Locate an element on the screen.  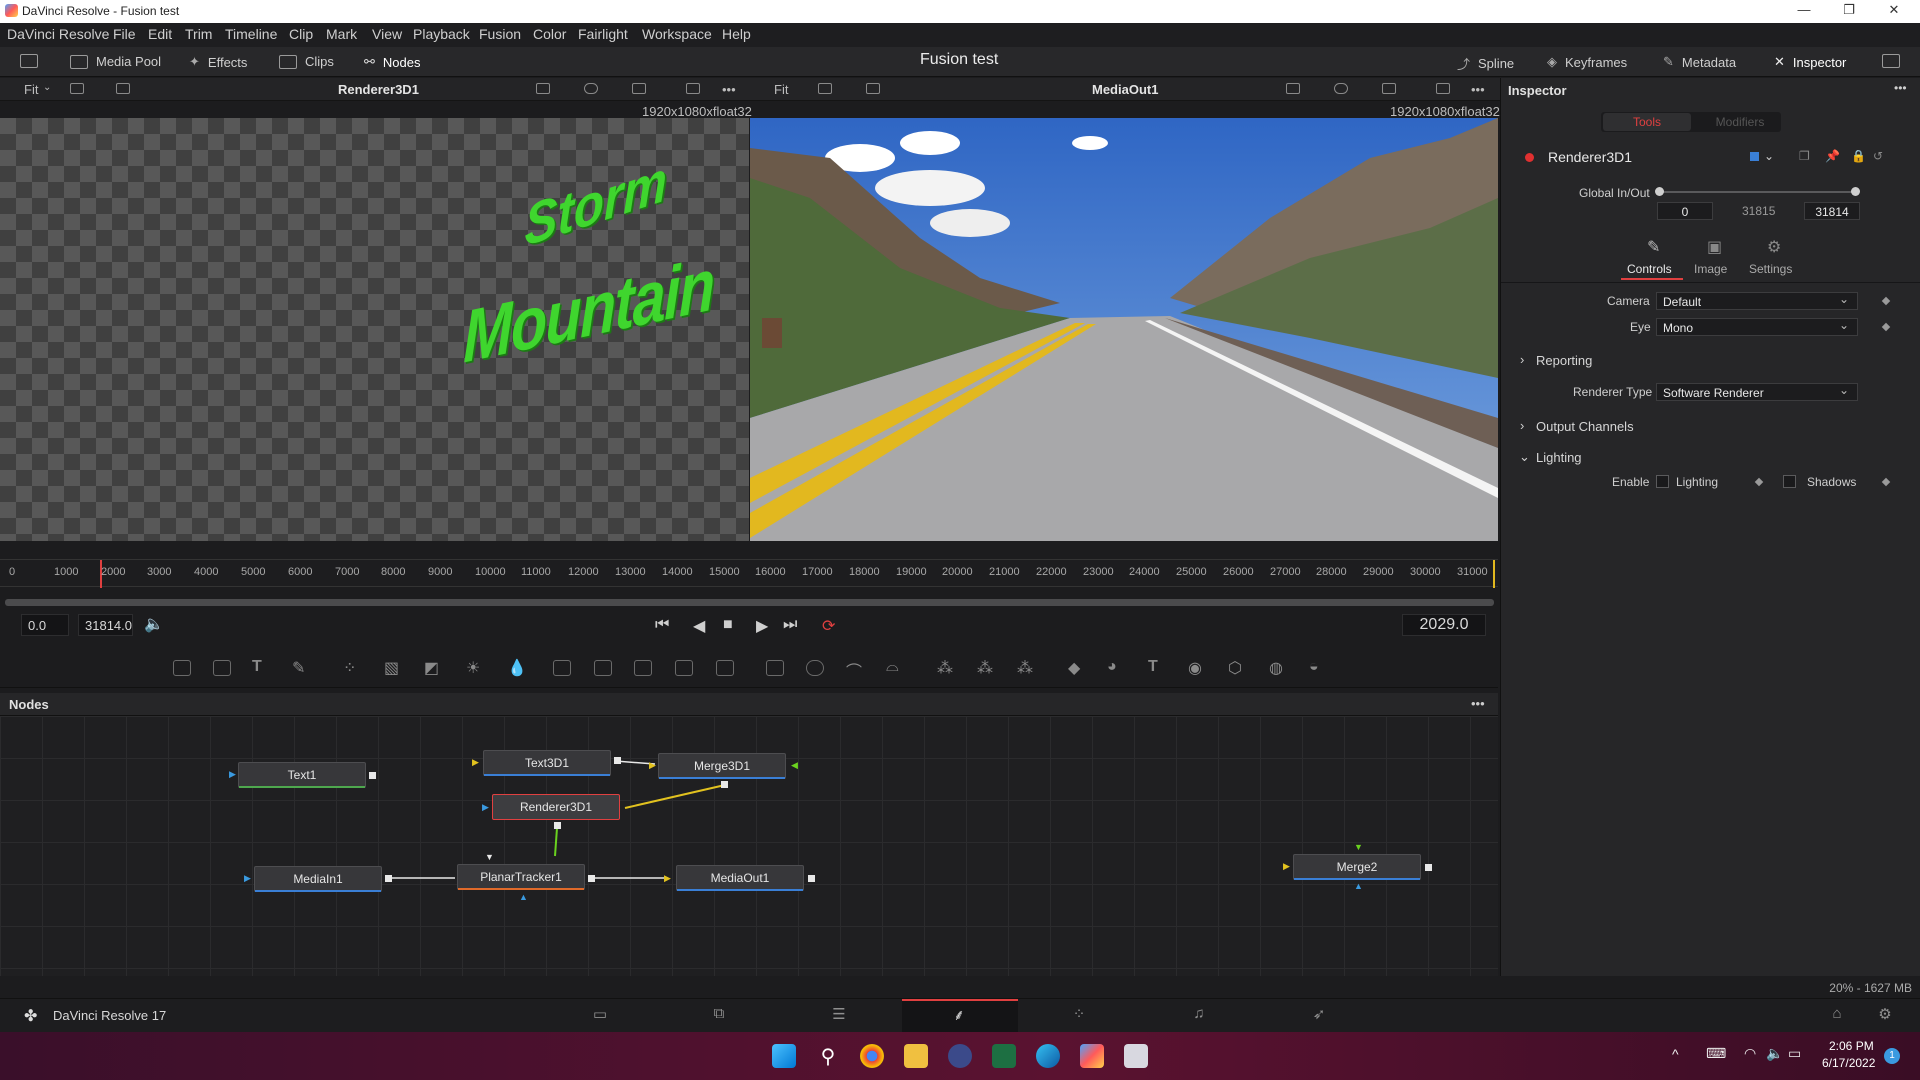
lighting-checkbox is located at coordinates (1662, 481).